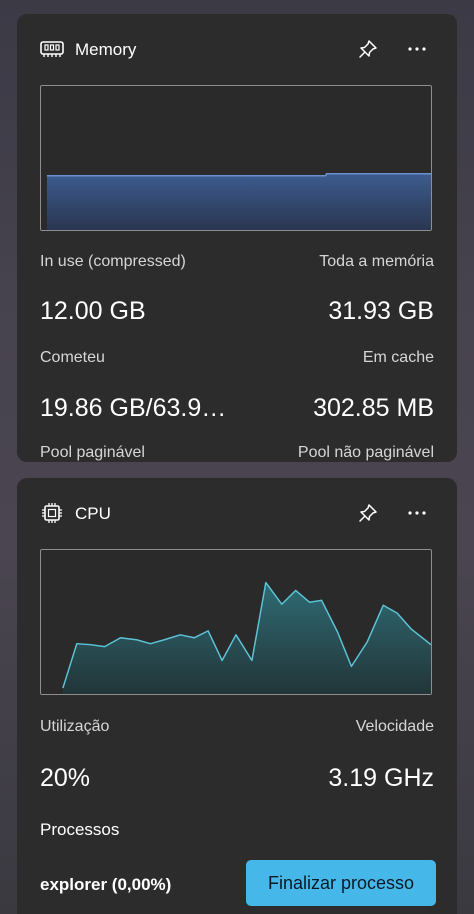 This screenshot has width=474, height=914. I want to click on top-process-name: explorer (0,00%), so click(106, 884).